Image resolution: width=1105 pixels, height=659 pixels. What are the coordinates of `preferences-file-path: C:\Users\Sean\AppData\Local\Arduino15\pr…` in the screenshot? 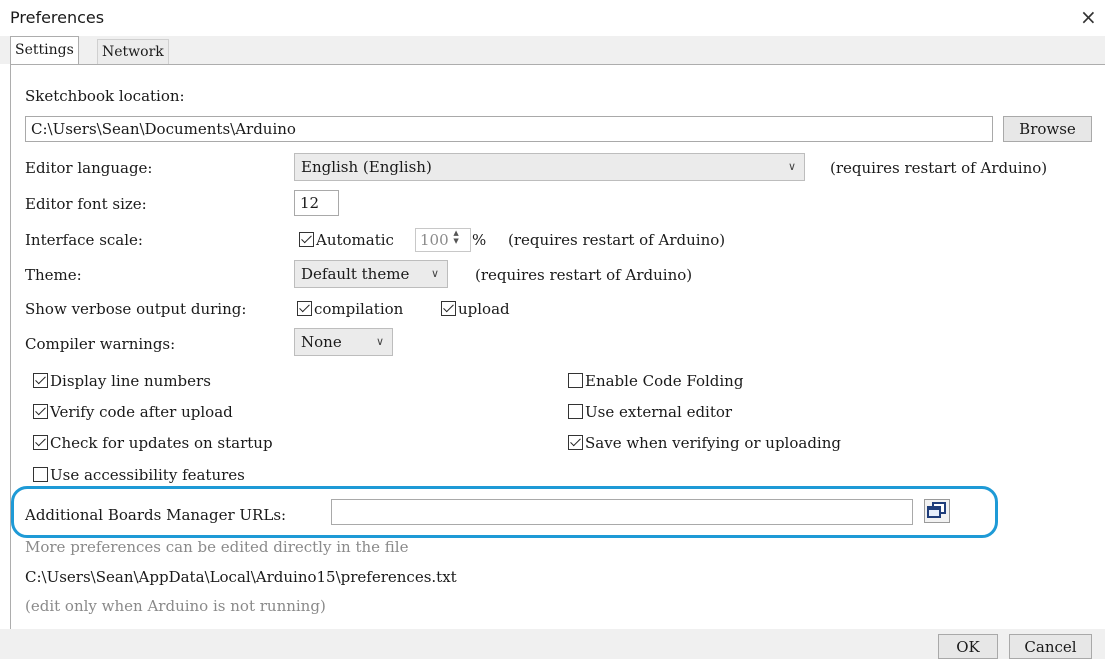 It's located at (241, 577).